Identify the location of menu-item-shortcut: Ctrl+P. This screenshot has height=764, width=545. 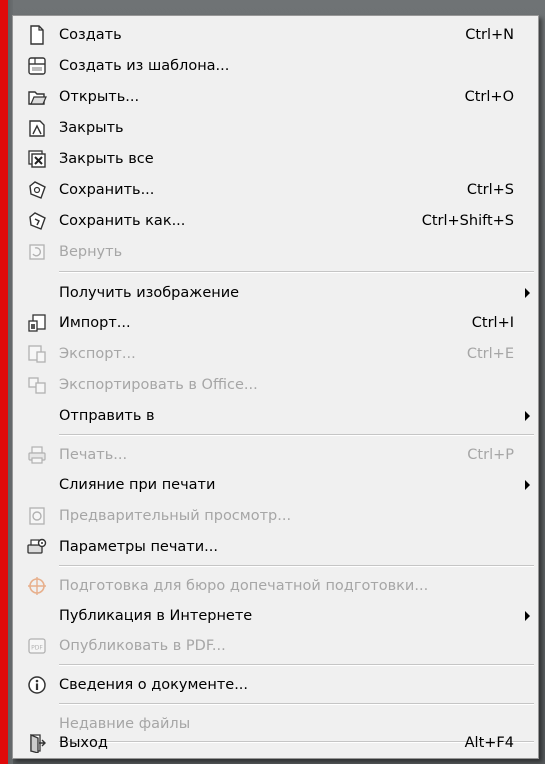
(490, 455).